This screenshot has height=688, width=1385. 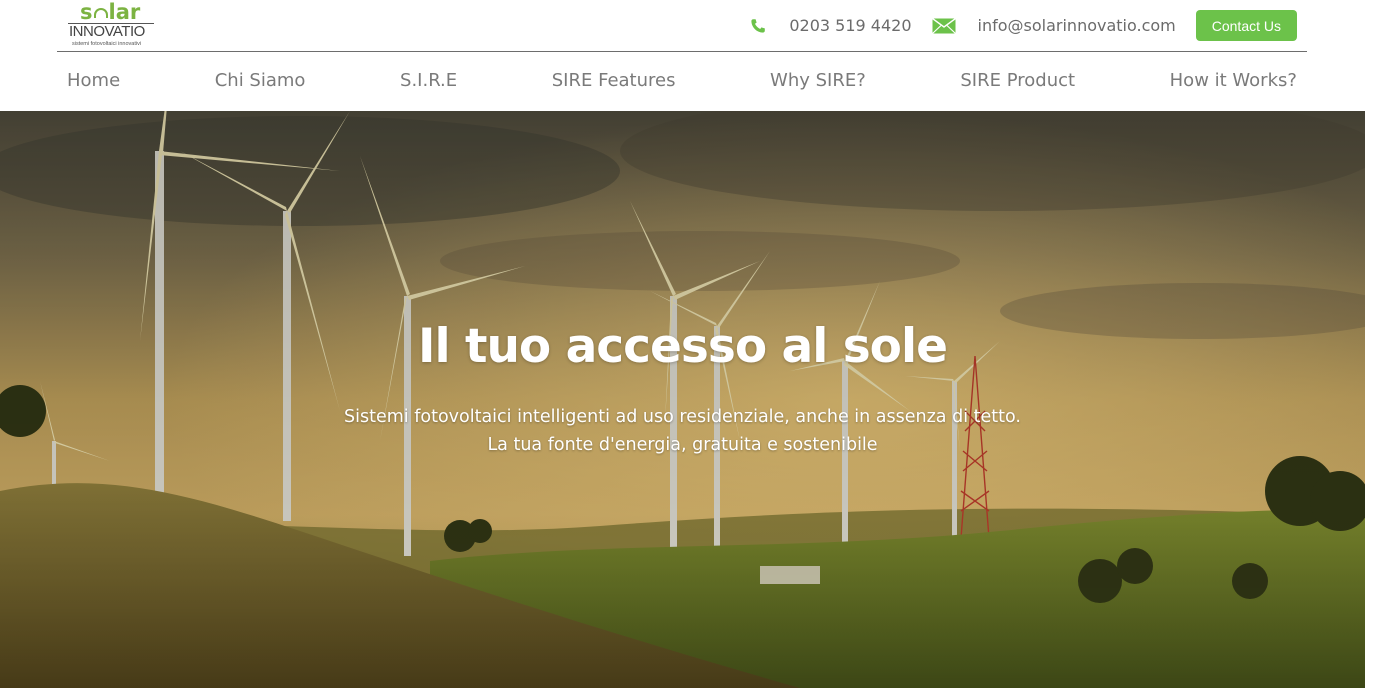 I want to click on nav-item-sire: S.I.R.E, so click(x=428, y=80).